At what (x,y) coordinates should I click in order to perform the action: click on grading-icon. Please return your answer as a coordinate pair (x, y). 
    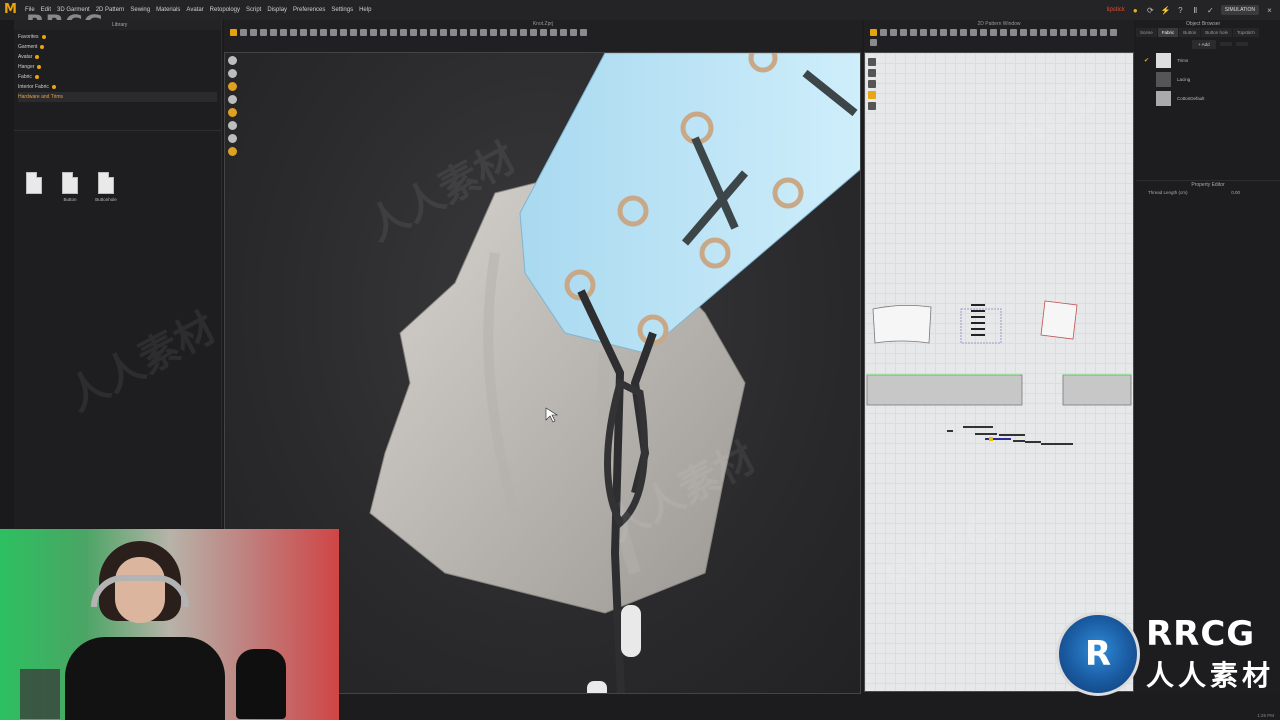
    Looking at the image, I should click on (1013, 32).